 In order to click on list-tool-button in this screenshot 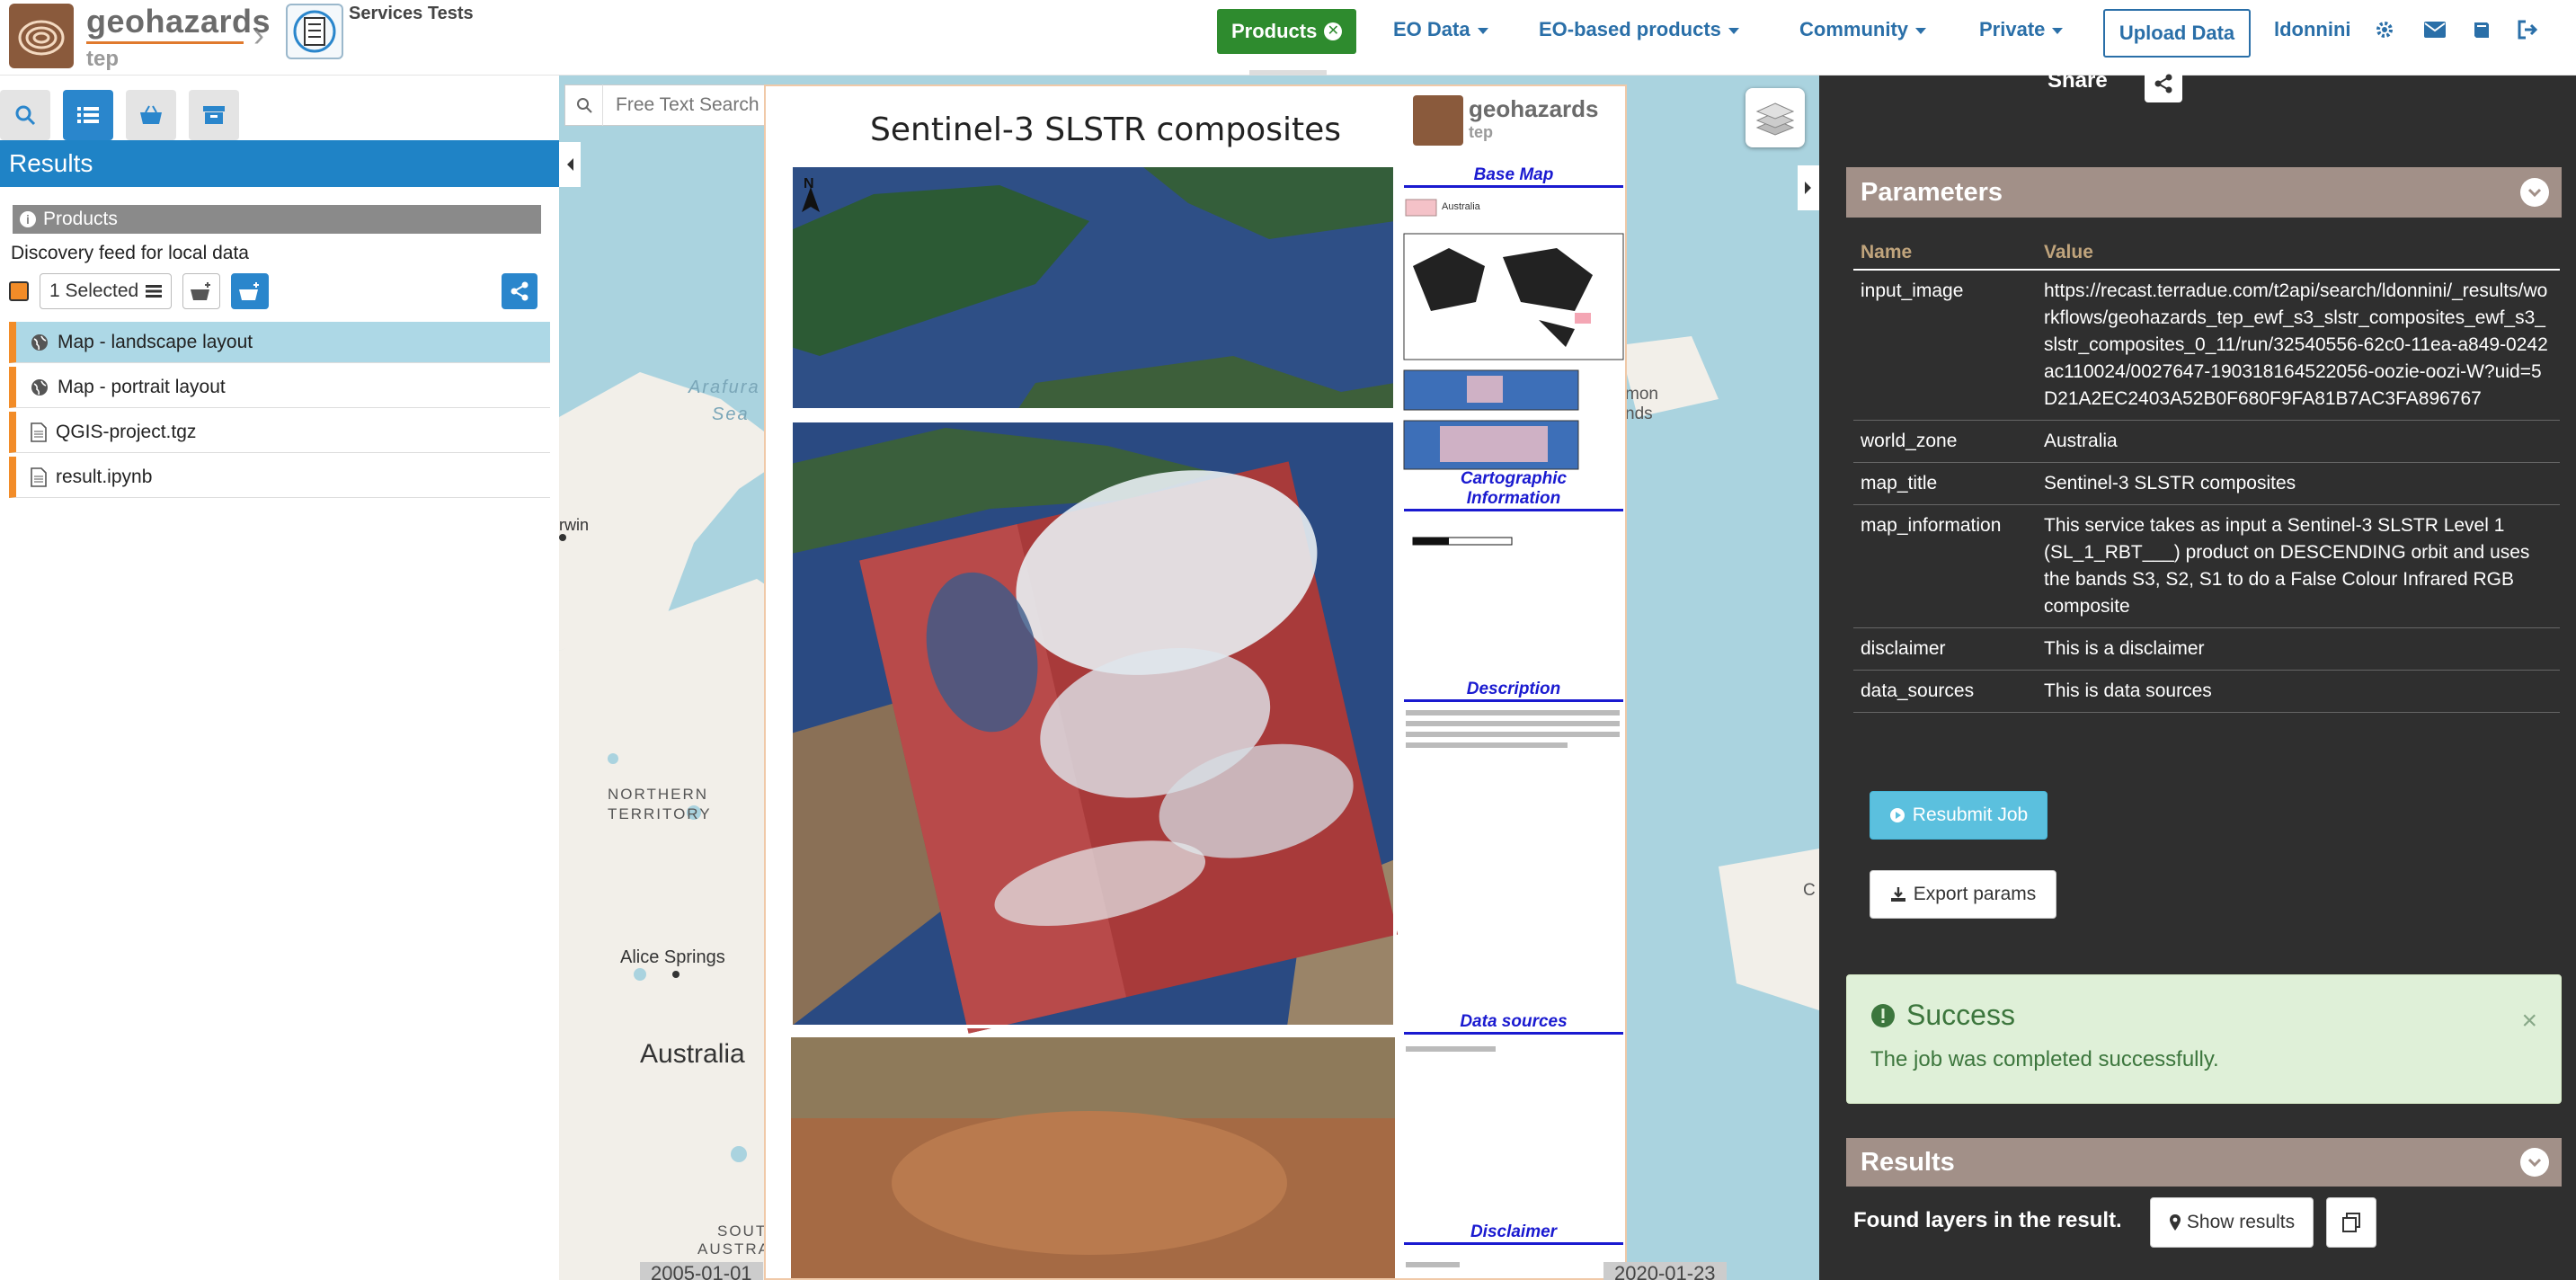, I will do `click(88, 115)`.